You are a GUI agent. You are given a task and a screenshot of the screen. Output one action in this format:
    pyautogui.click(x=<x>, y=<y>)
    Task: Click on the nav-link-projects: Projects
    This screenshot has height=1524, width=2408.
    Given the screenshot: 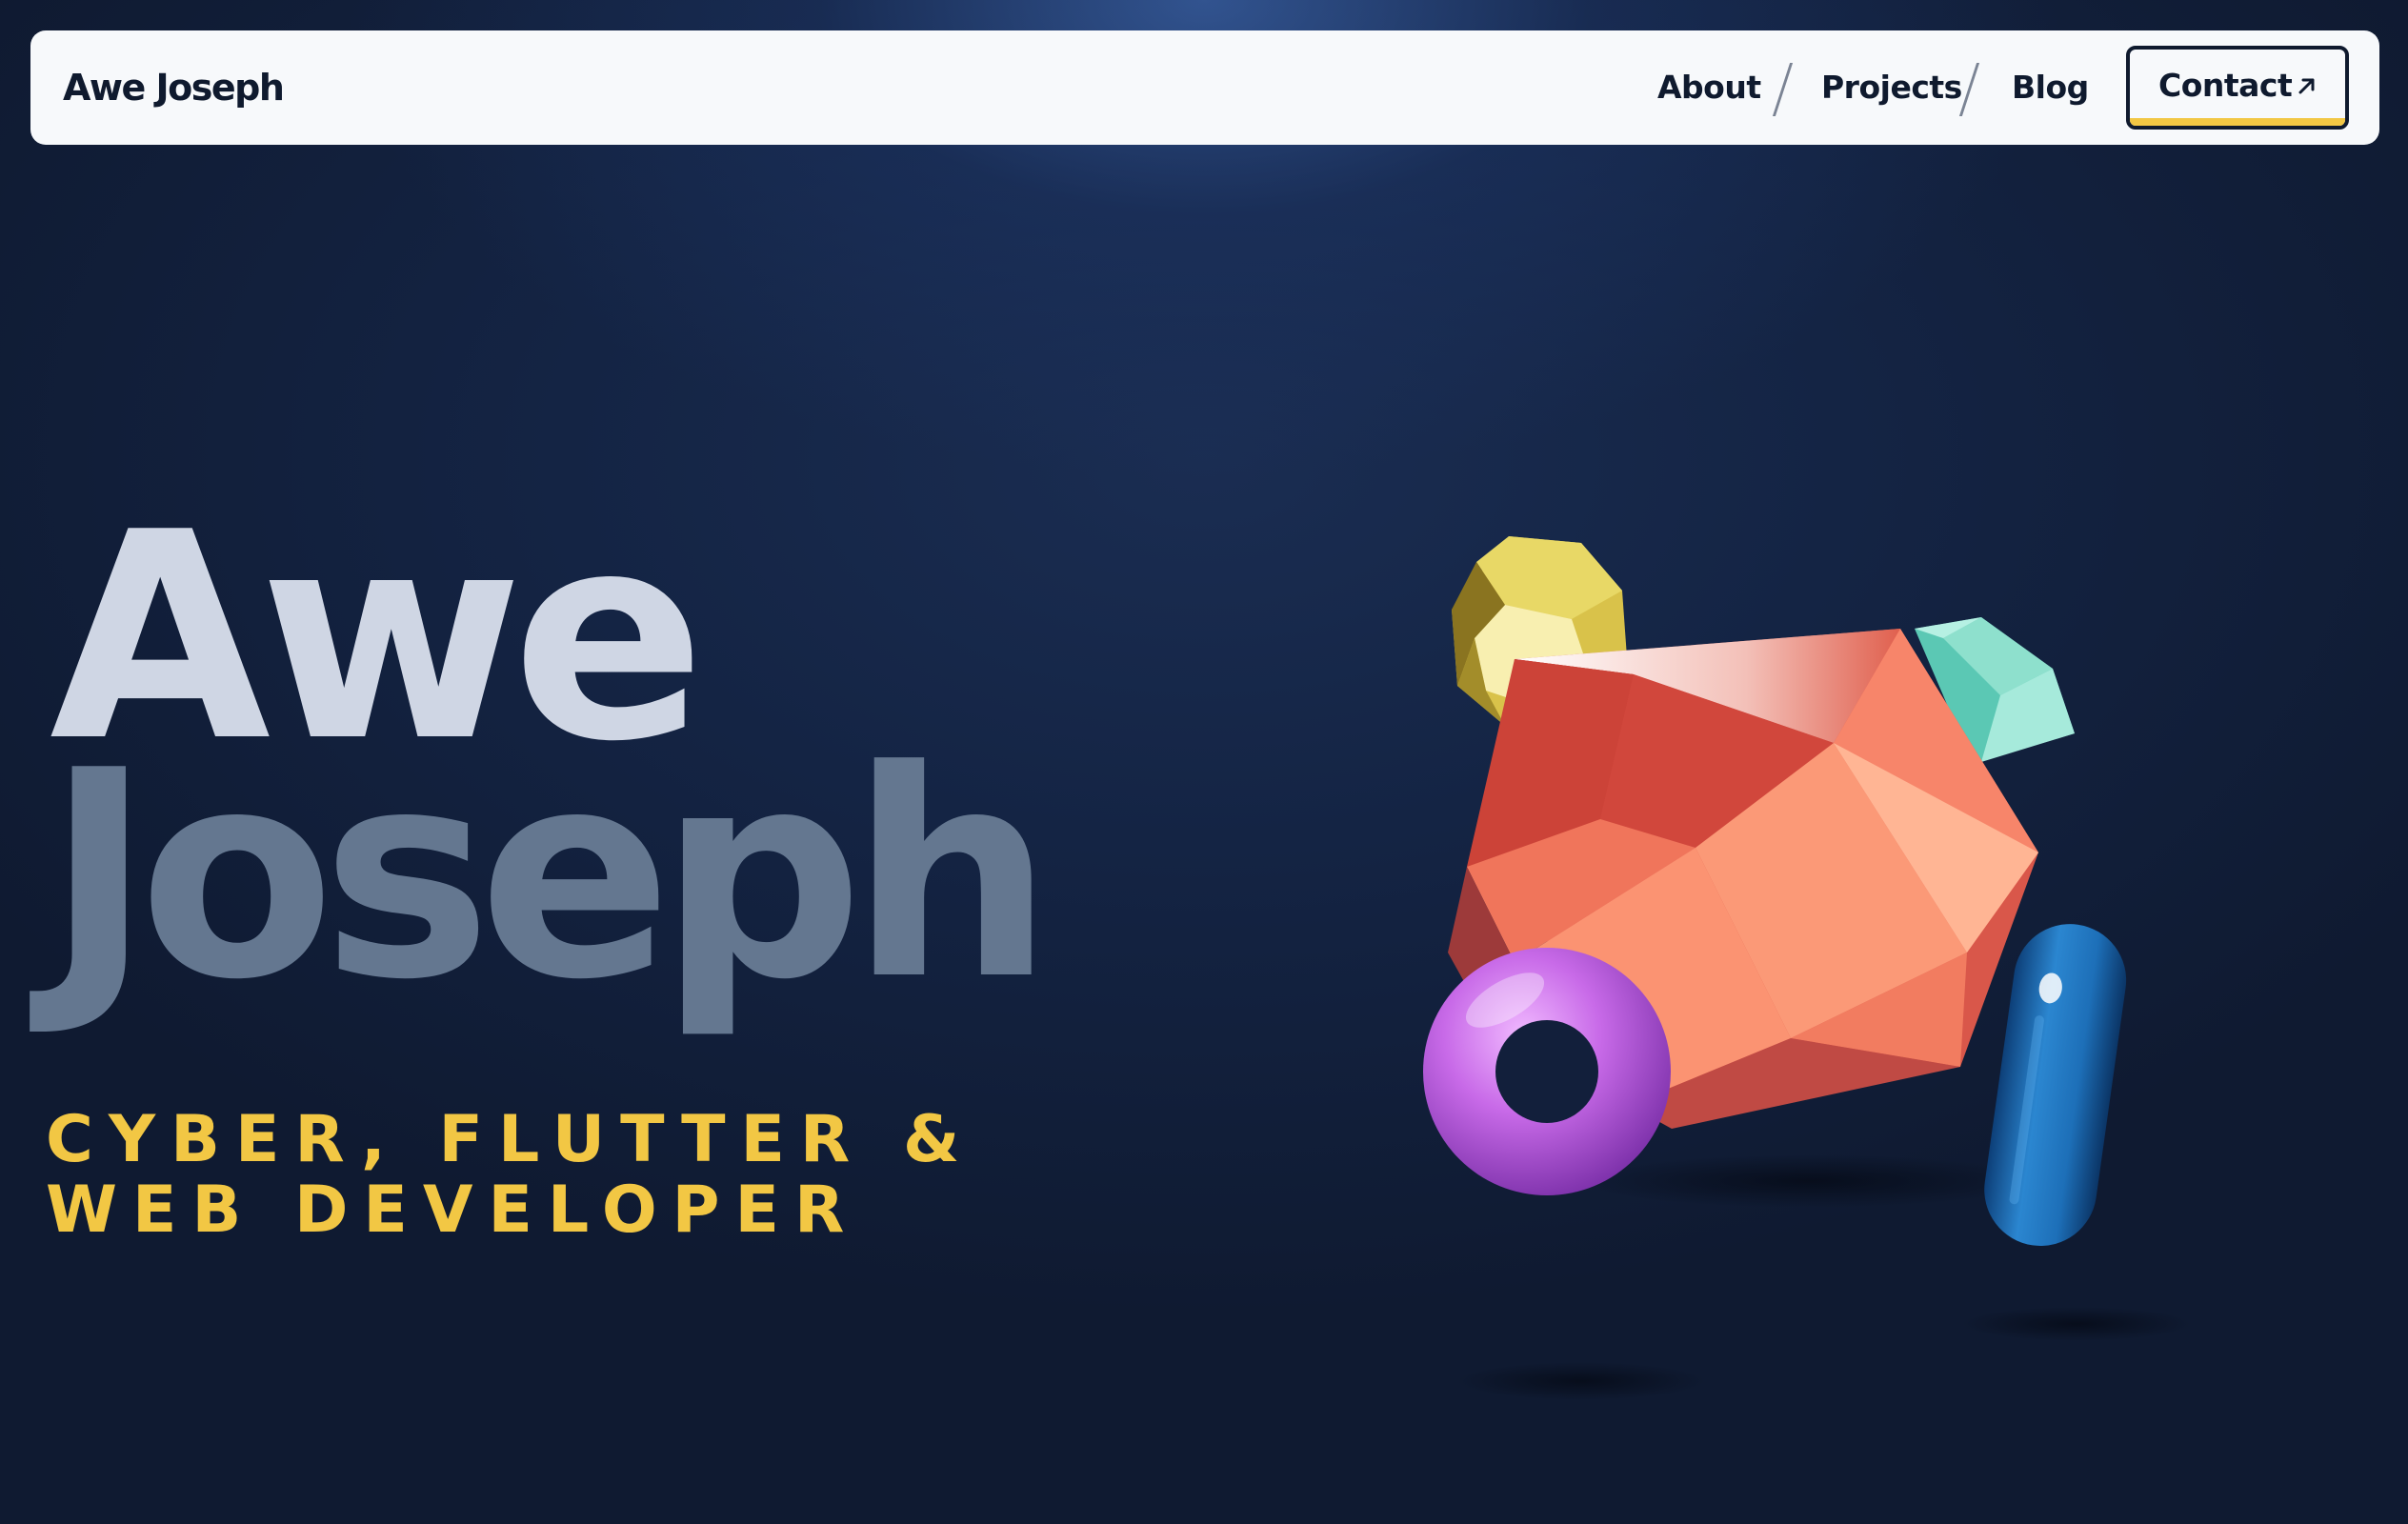 What is the action you would take?
    pyautogui.click(x=1891, y=87)
    